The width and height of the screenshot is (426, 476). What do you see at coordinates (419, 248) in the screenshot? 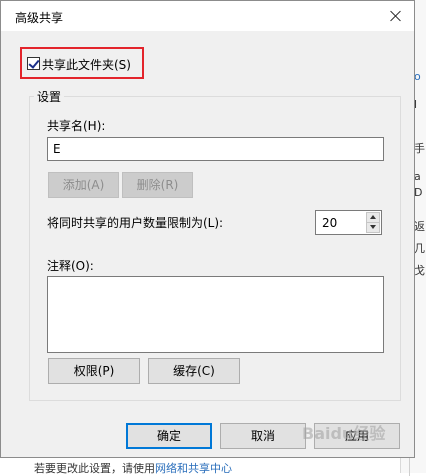
I see `background-text: 几` at bounding box center [419, 248].